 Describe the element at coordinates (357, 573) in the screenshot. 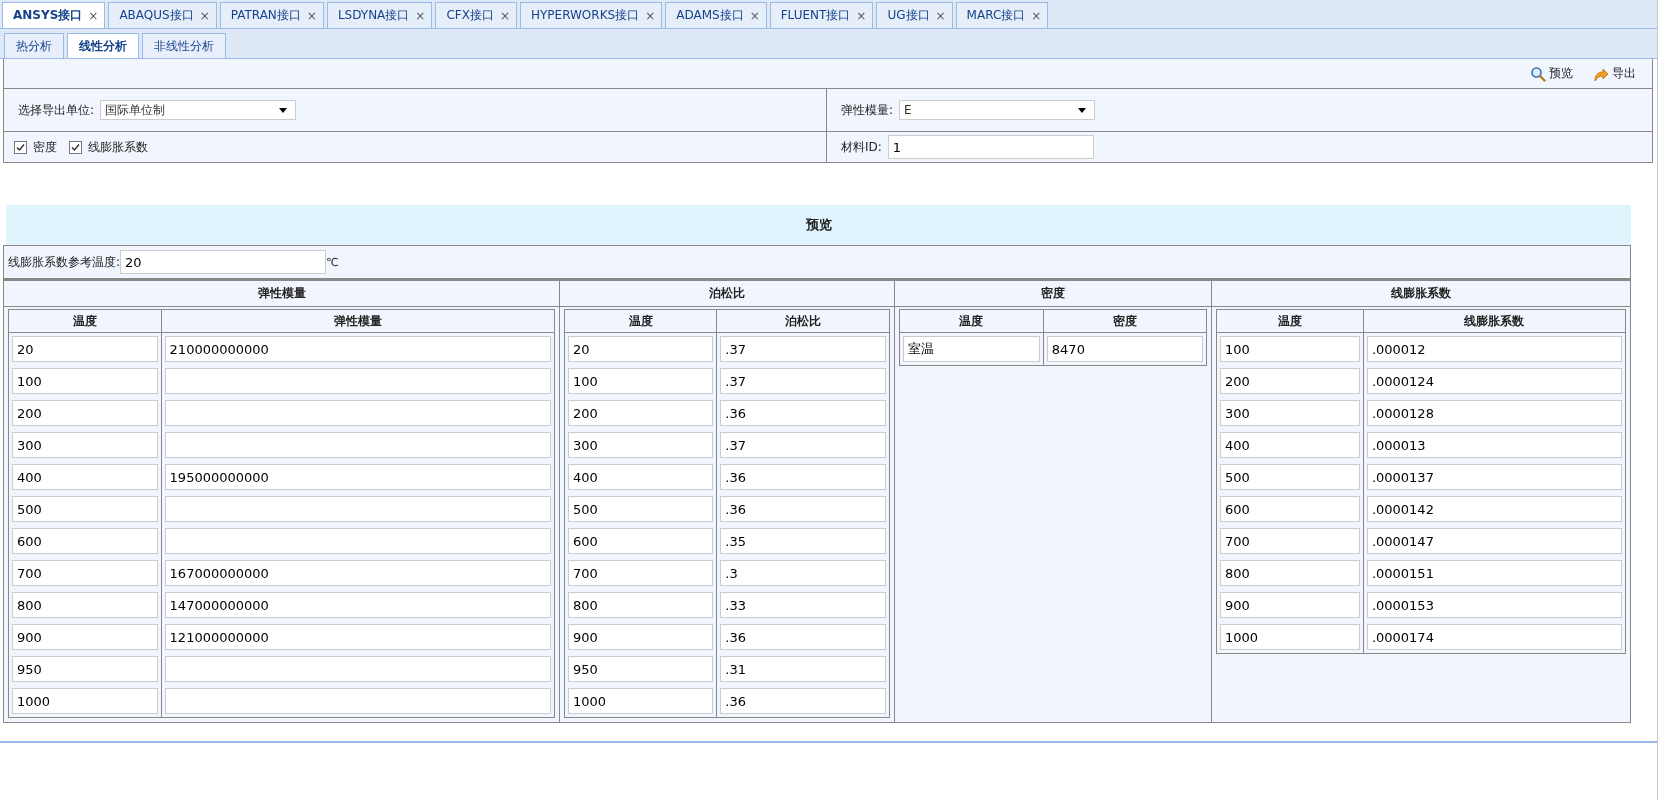

I see `table-cell-field: 167000000000` at that location.